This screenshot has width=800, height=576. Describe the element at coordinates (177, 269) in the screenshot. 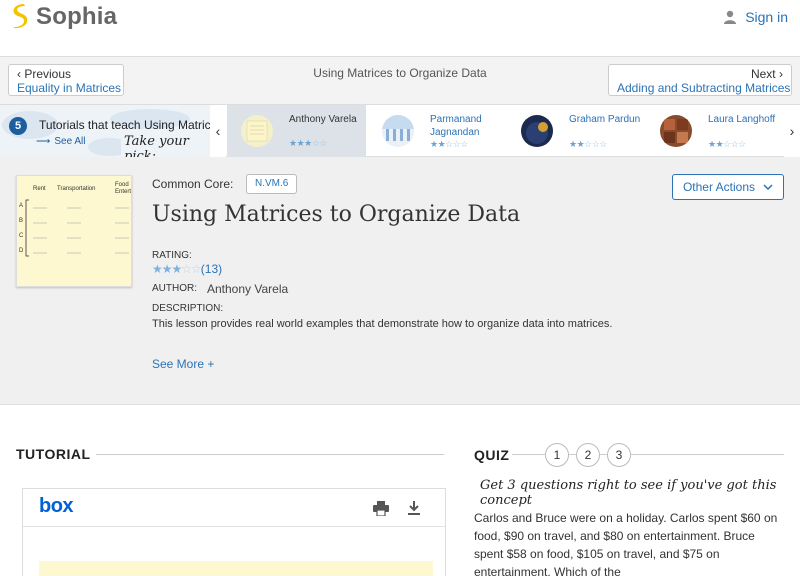

I see `star-rating-icon: ★★★☆☆` at that location.